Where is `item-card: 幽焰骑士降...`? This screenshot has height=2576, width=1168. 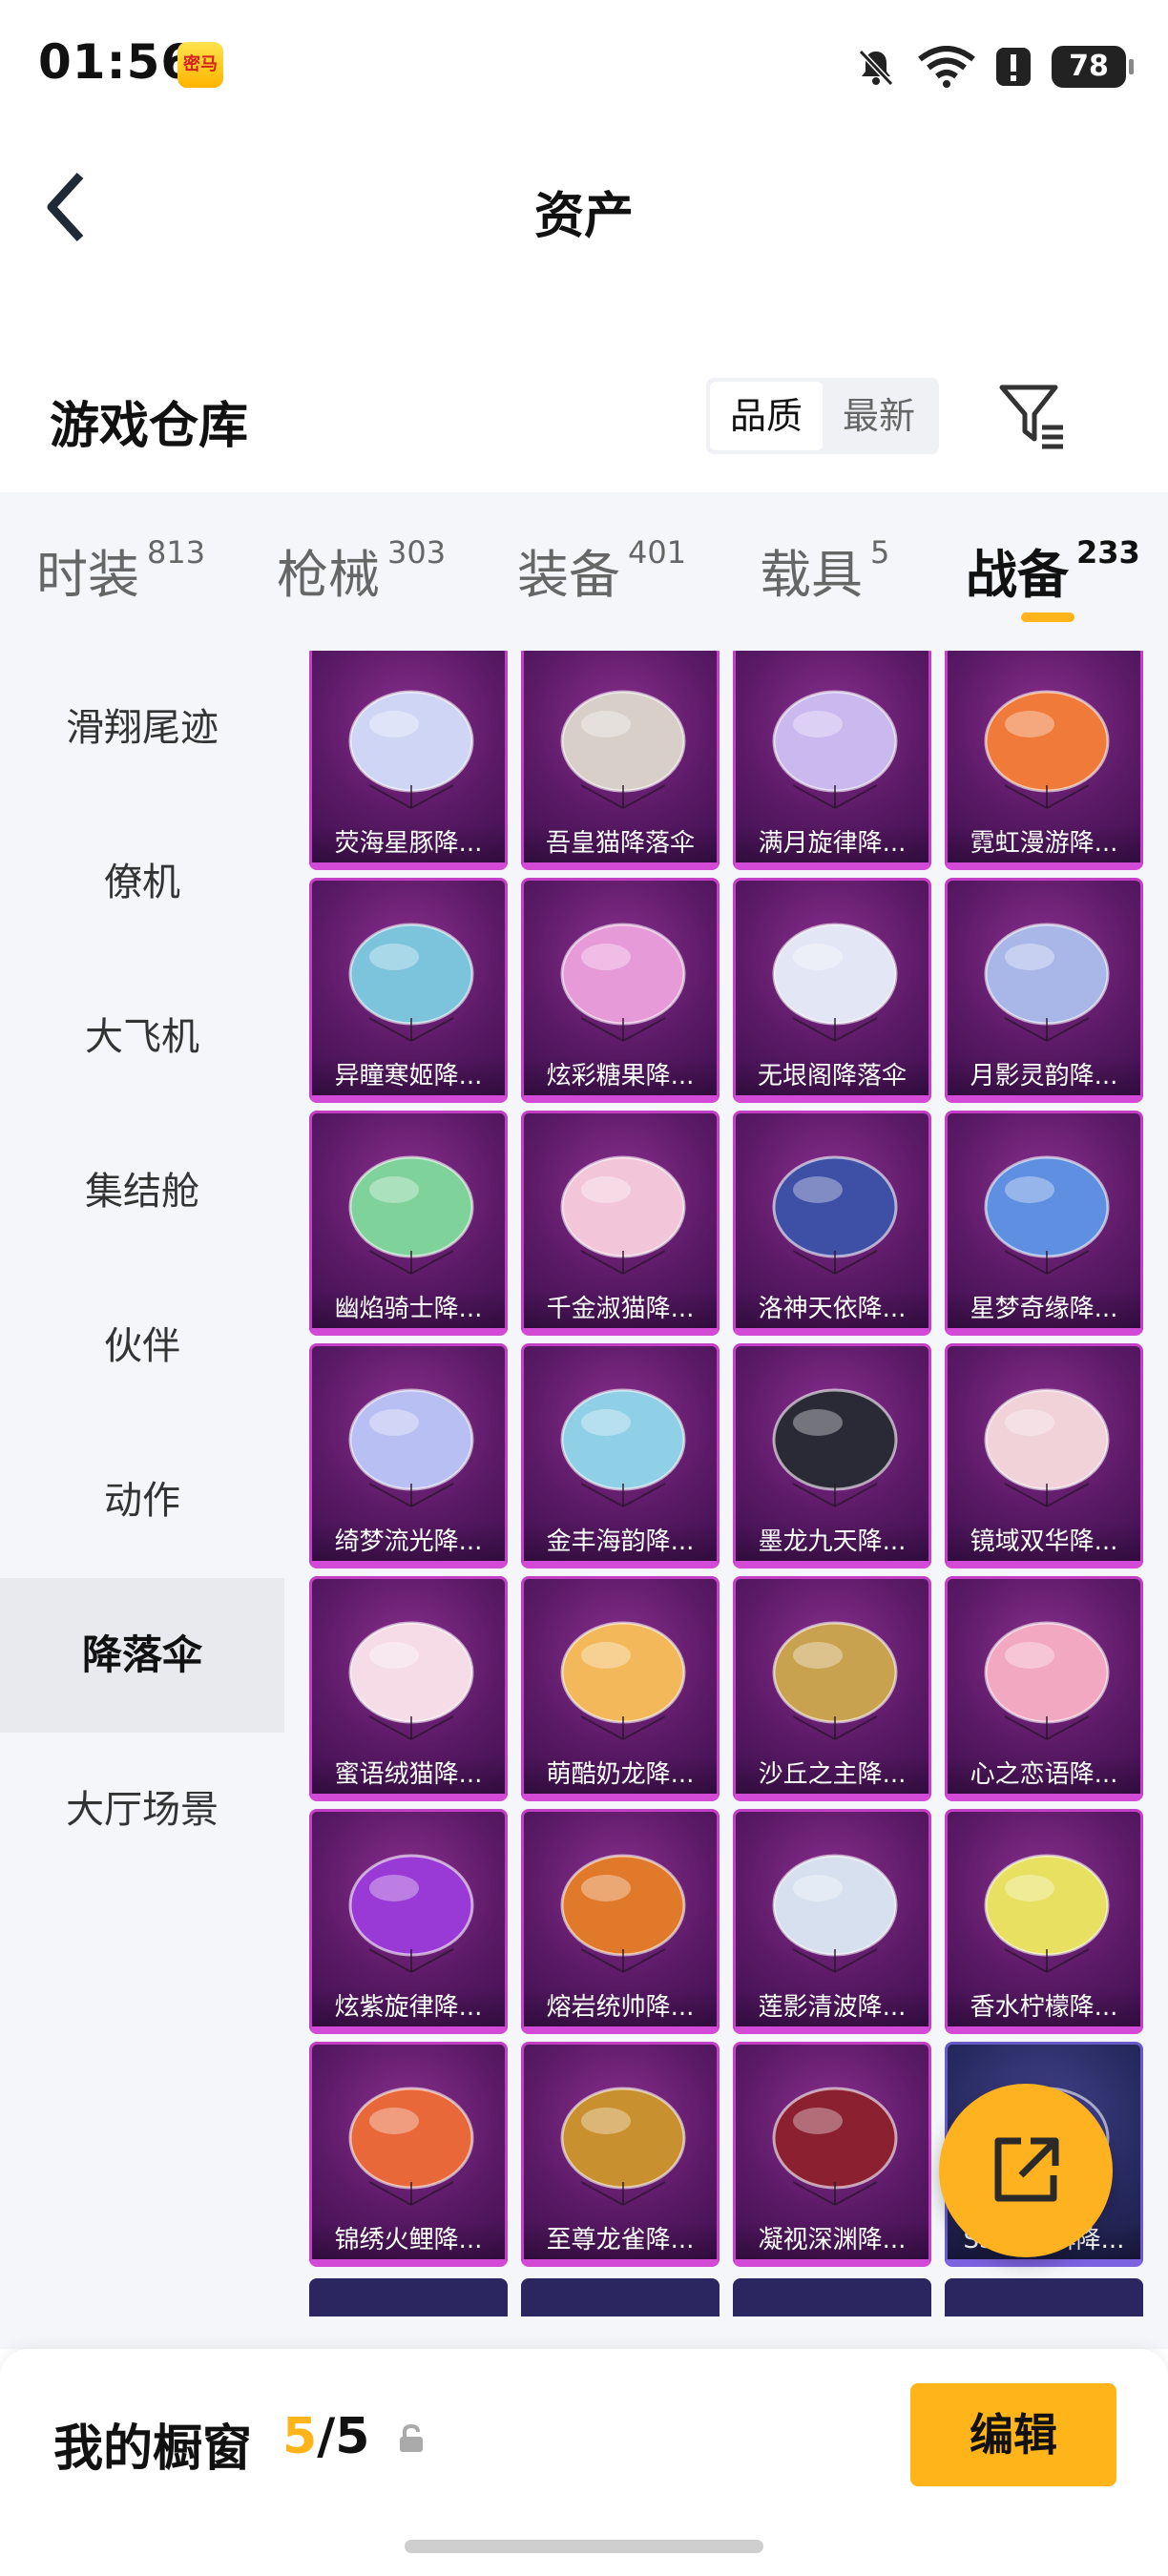 item-card: 幽焰骑士降... is located at coordinates (408, 1223).